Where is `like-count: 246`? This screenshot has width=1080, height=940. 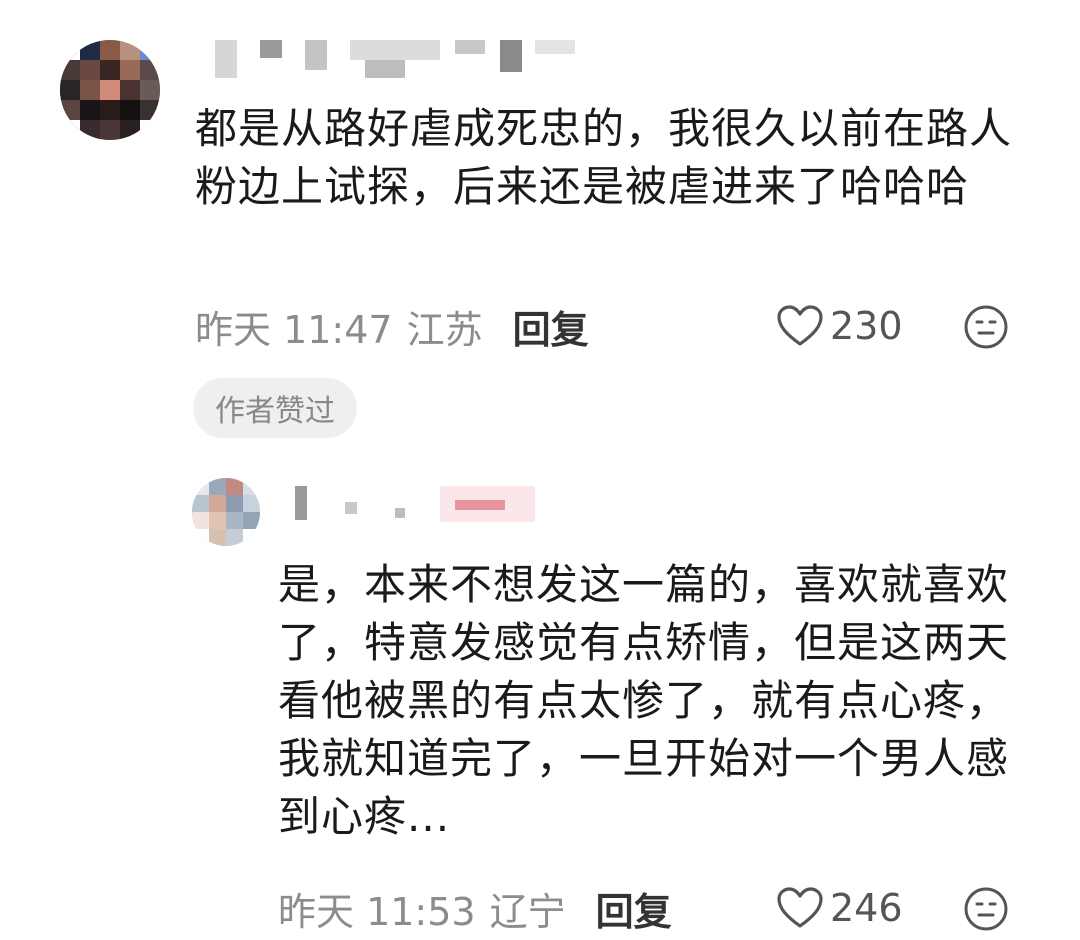 like-count: 246 is located at coordinates (866, 908).